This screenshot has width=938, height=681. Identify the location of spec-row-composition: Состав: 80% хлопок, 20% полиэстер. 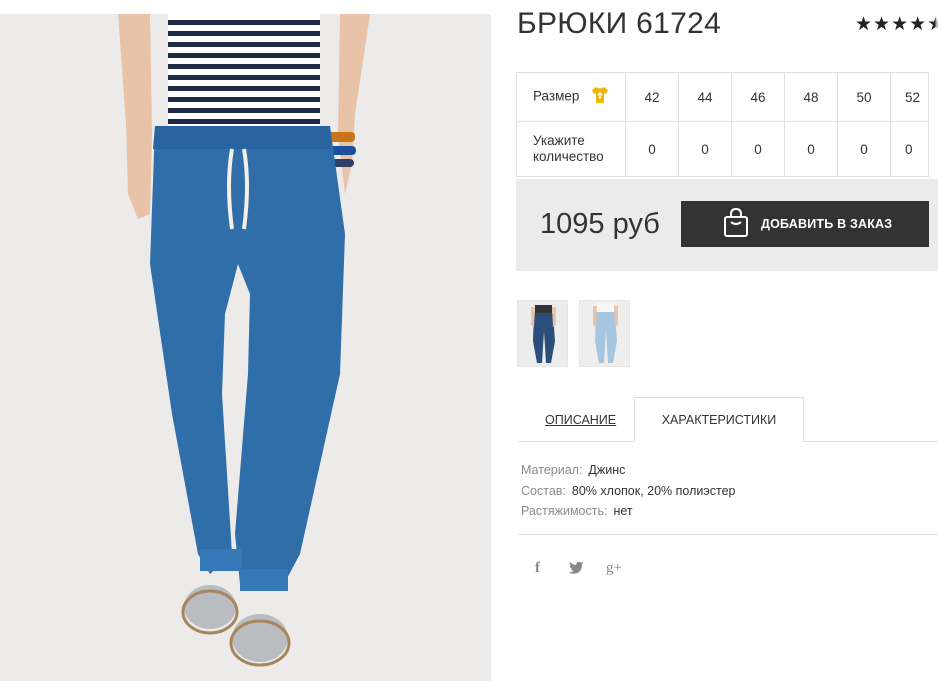
(628, 491).